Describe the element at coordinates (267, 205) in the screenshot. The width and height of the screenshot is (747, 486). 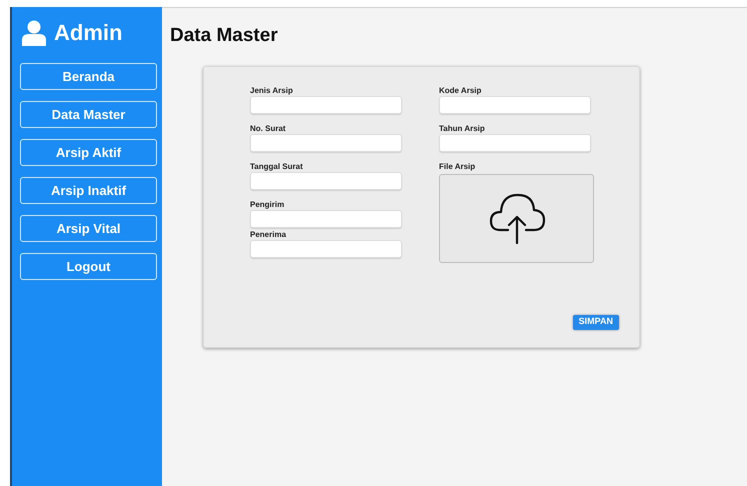
I see `field-label: Pengirim` at that location.